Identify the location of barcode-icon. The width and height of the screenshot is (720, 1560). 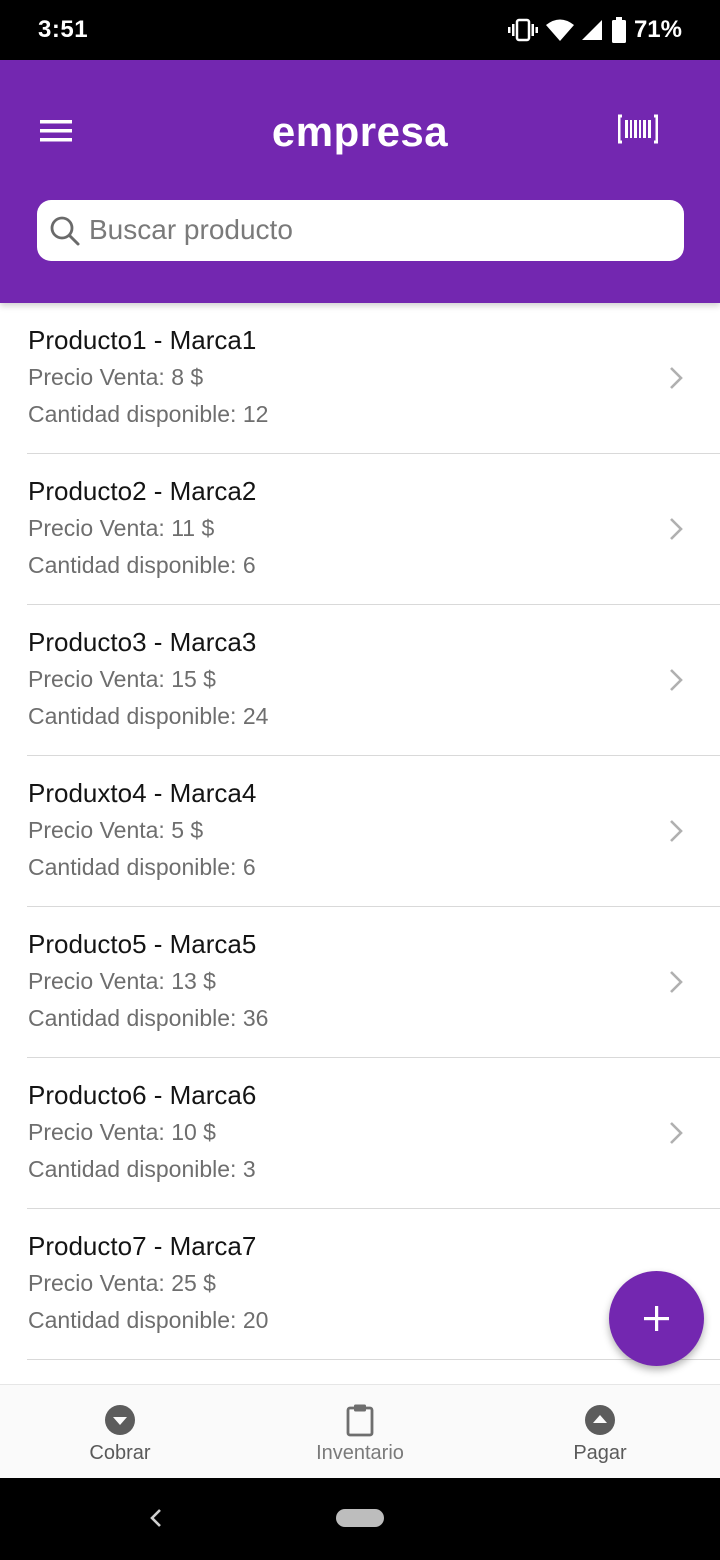
(638, 129).